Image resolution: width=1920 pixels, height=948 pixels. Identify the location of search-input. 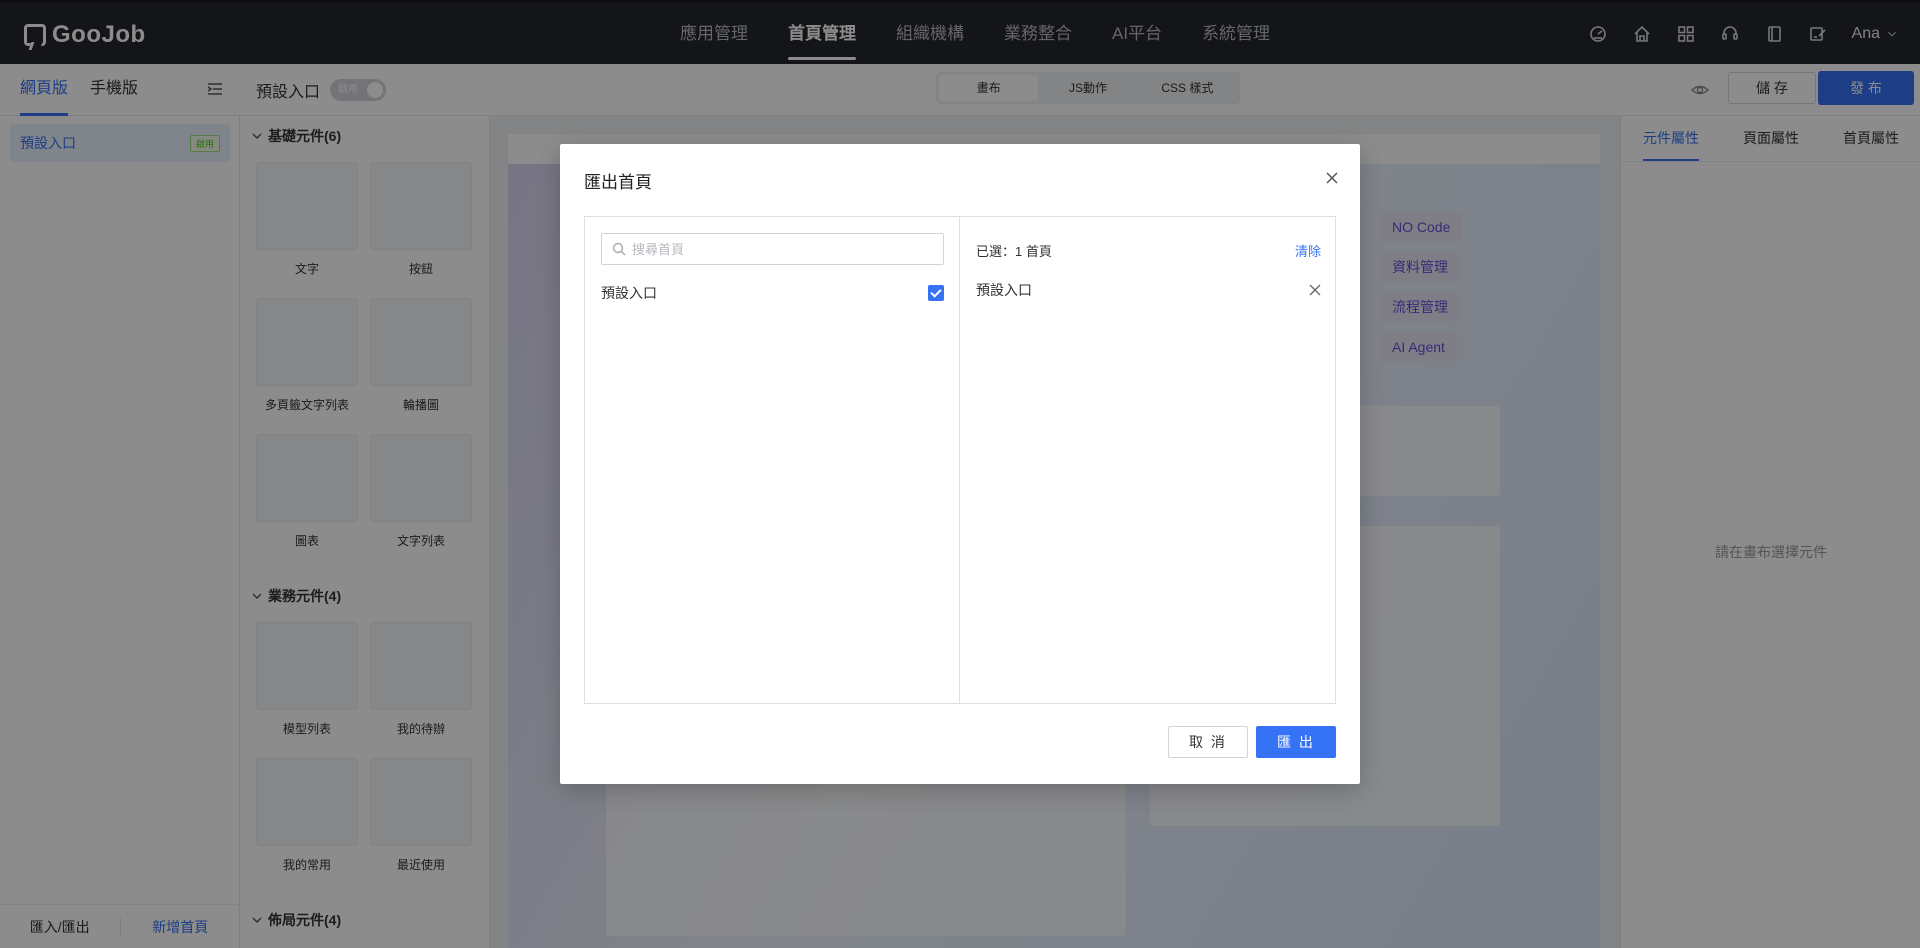
(782, 249).